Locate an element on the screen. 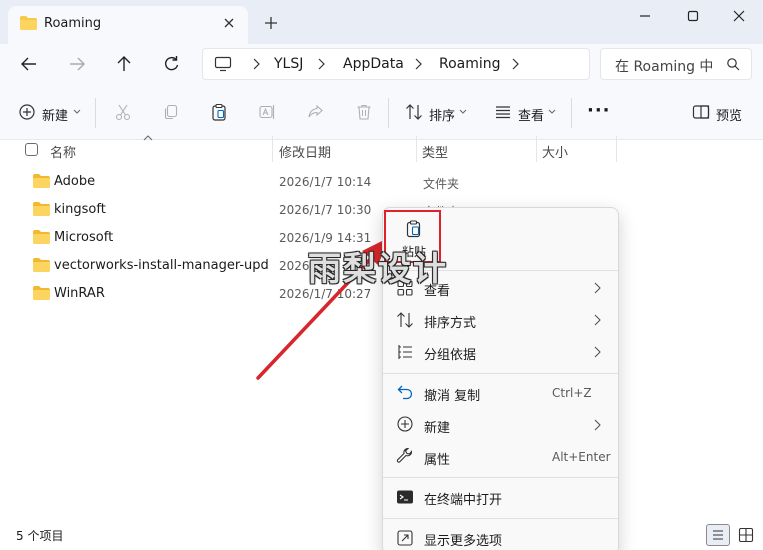 The height and width of the screenshot is (550, 763). file-date: 2026/1/7 10:14 is located at coordinates (325, 182).